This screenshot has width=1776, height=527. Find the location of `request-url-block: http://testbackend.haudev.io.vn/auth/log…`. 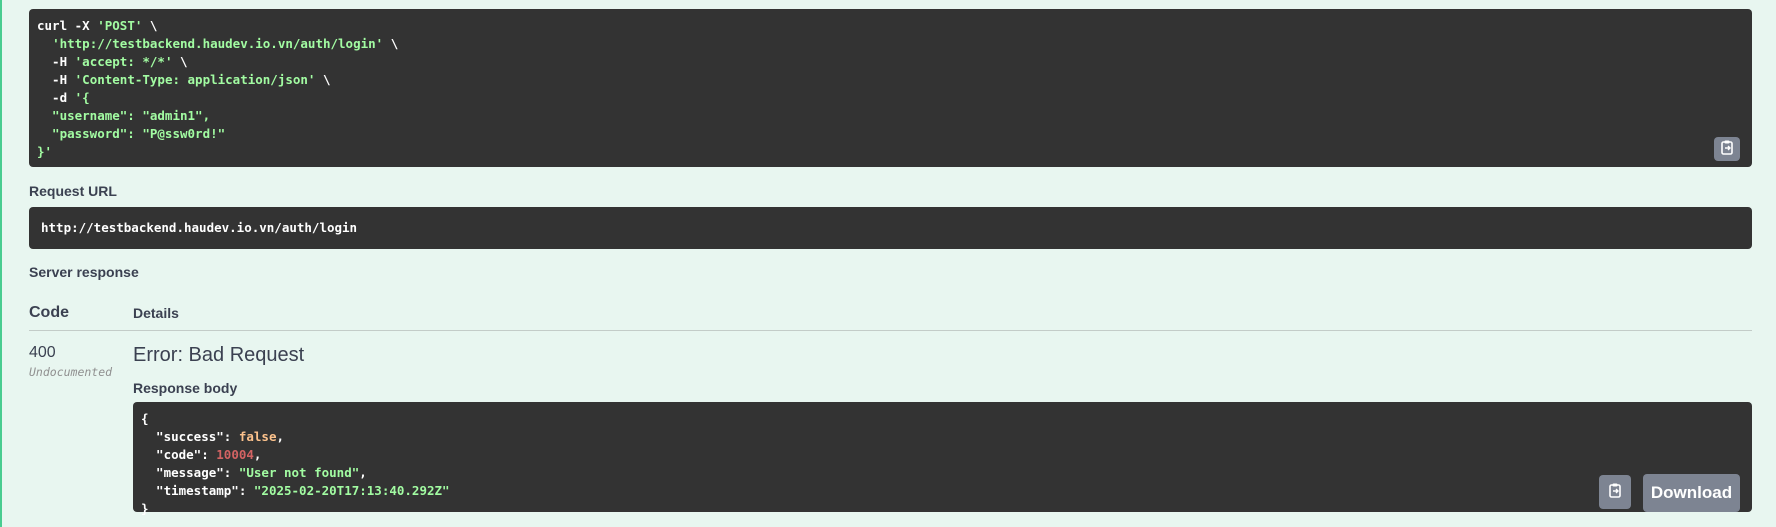

request-url-block: http://testbackend.haudev.io.vn/auth/log… is located at coordinates (890, 228).